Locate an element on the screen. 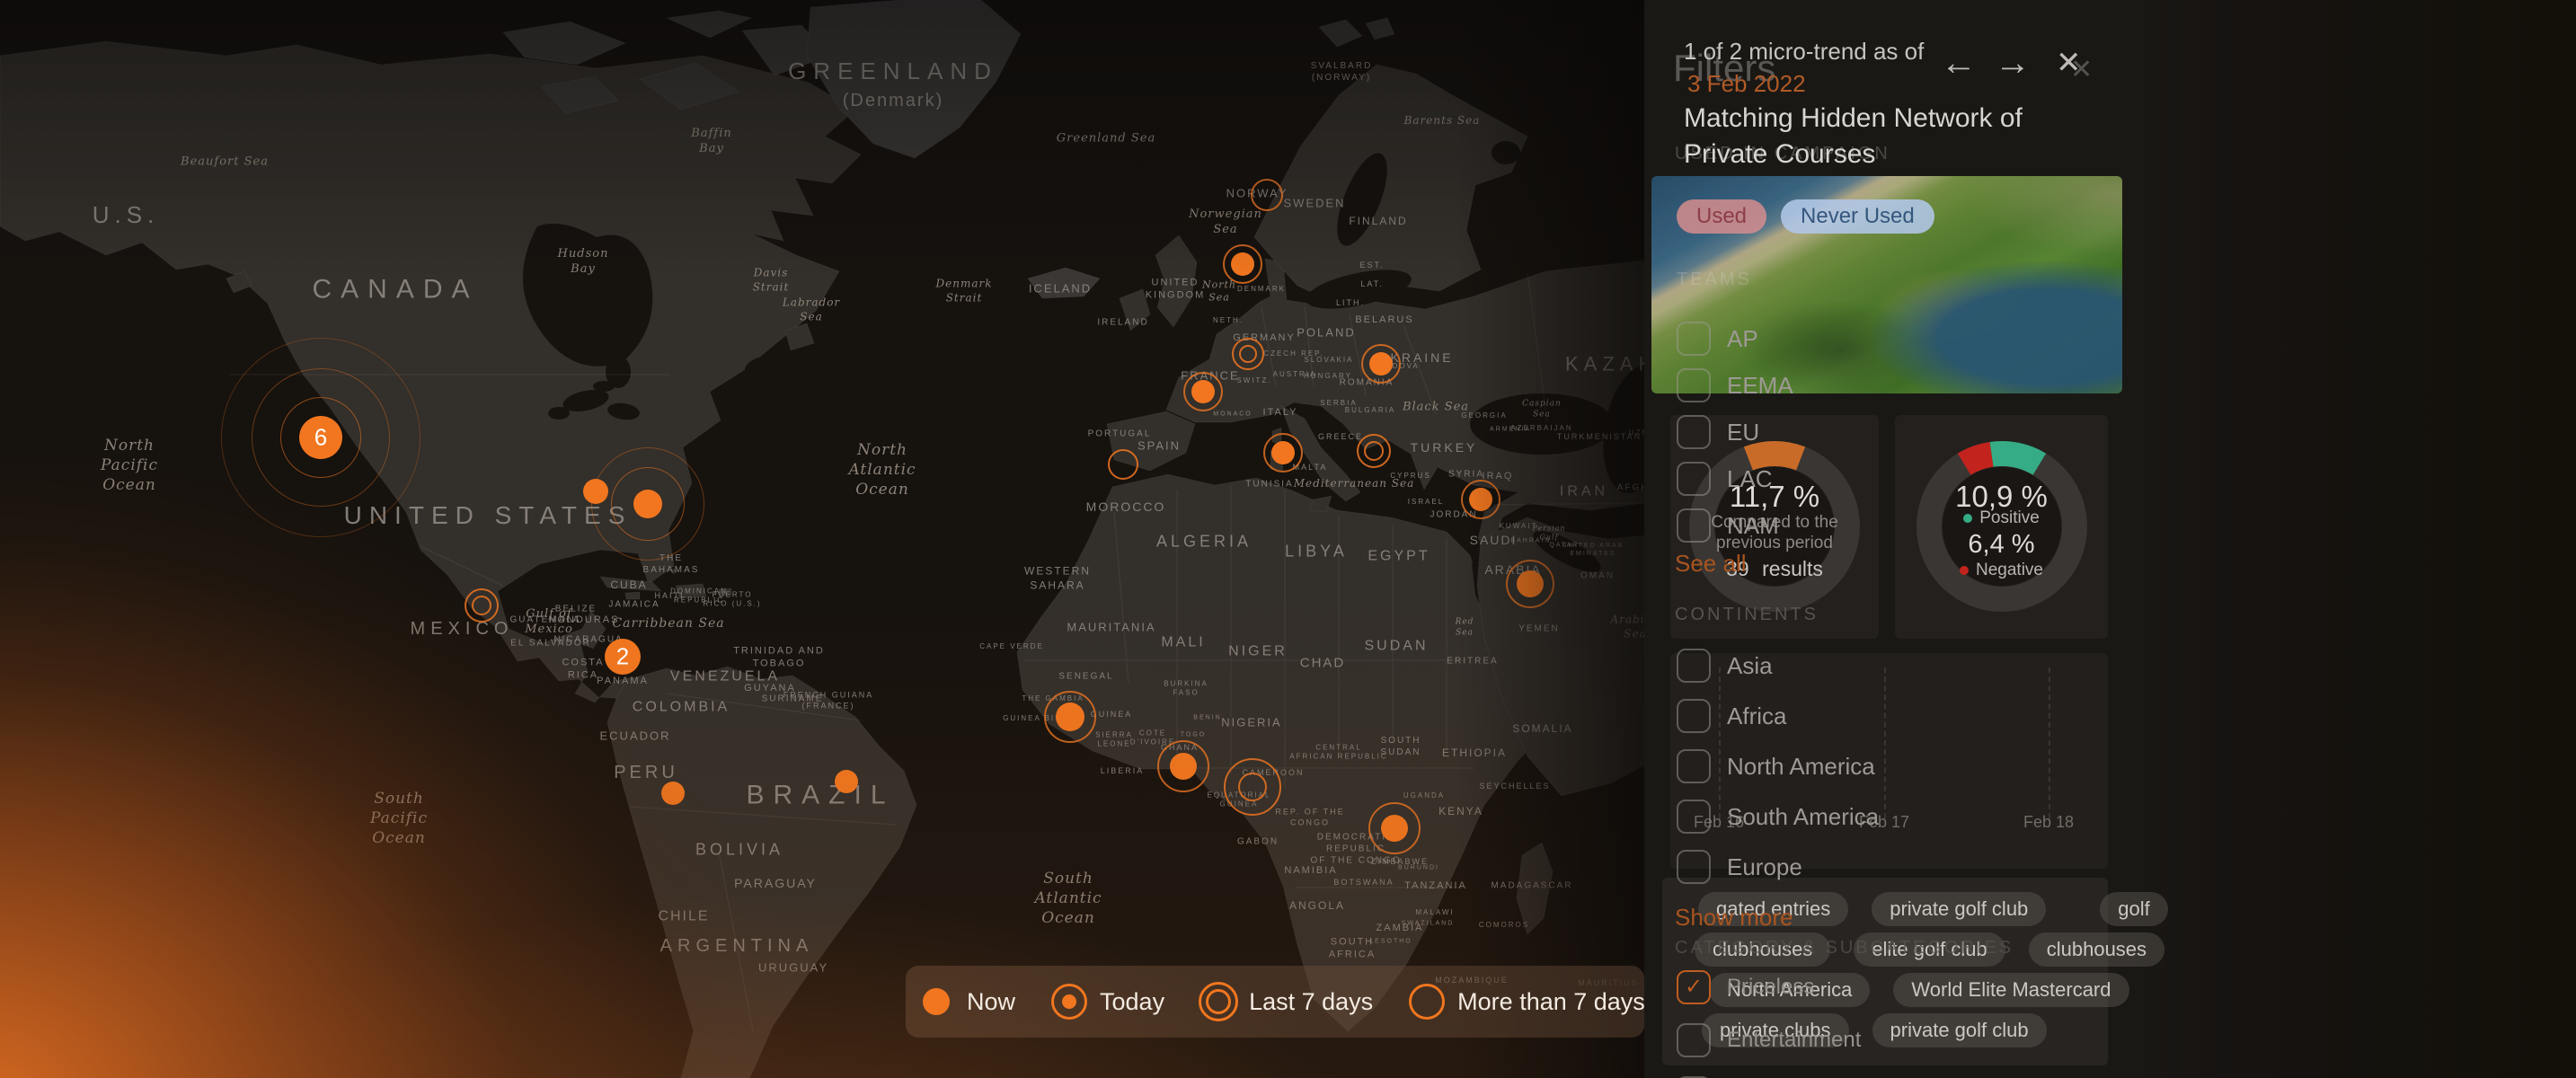  legend-item-dot-ring: Today is located at coordinates (1108, 1002).